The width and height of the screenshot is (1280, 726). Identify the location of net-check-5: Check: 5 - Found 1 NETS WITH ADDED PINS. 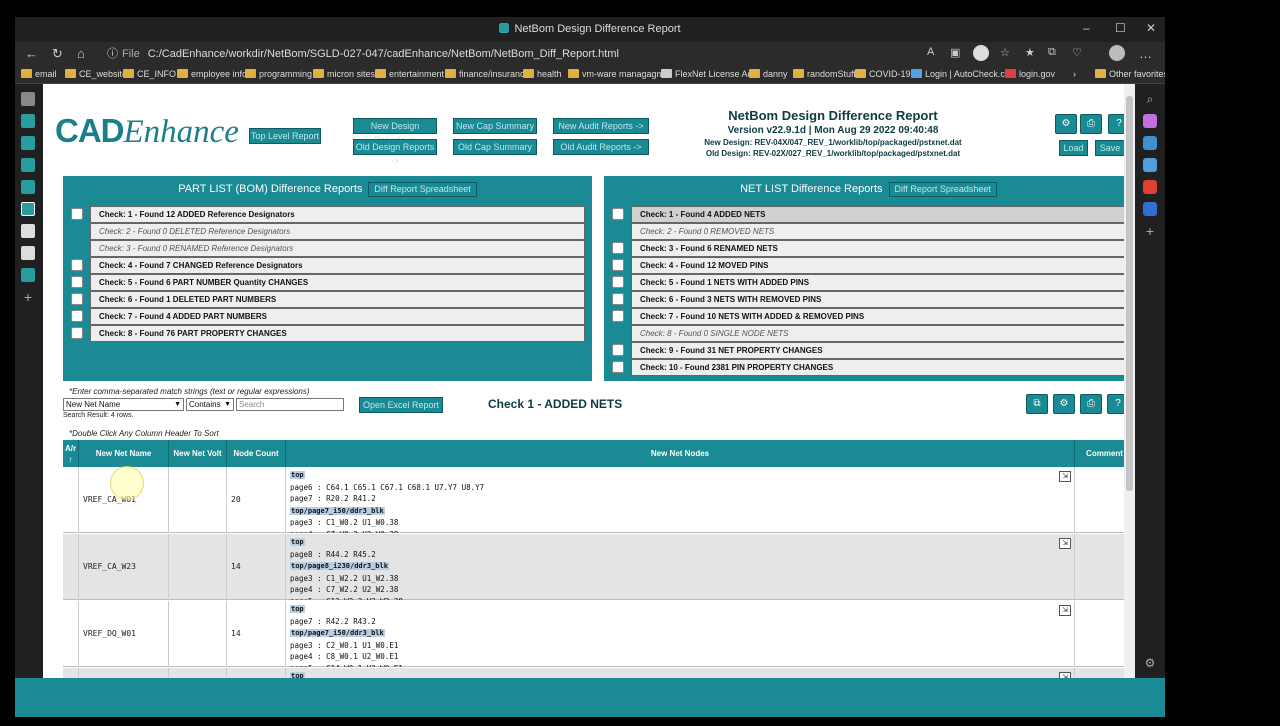
(868, 282).